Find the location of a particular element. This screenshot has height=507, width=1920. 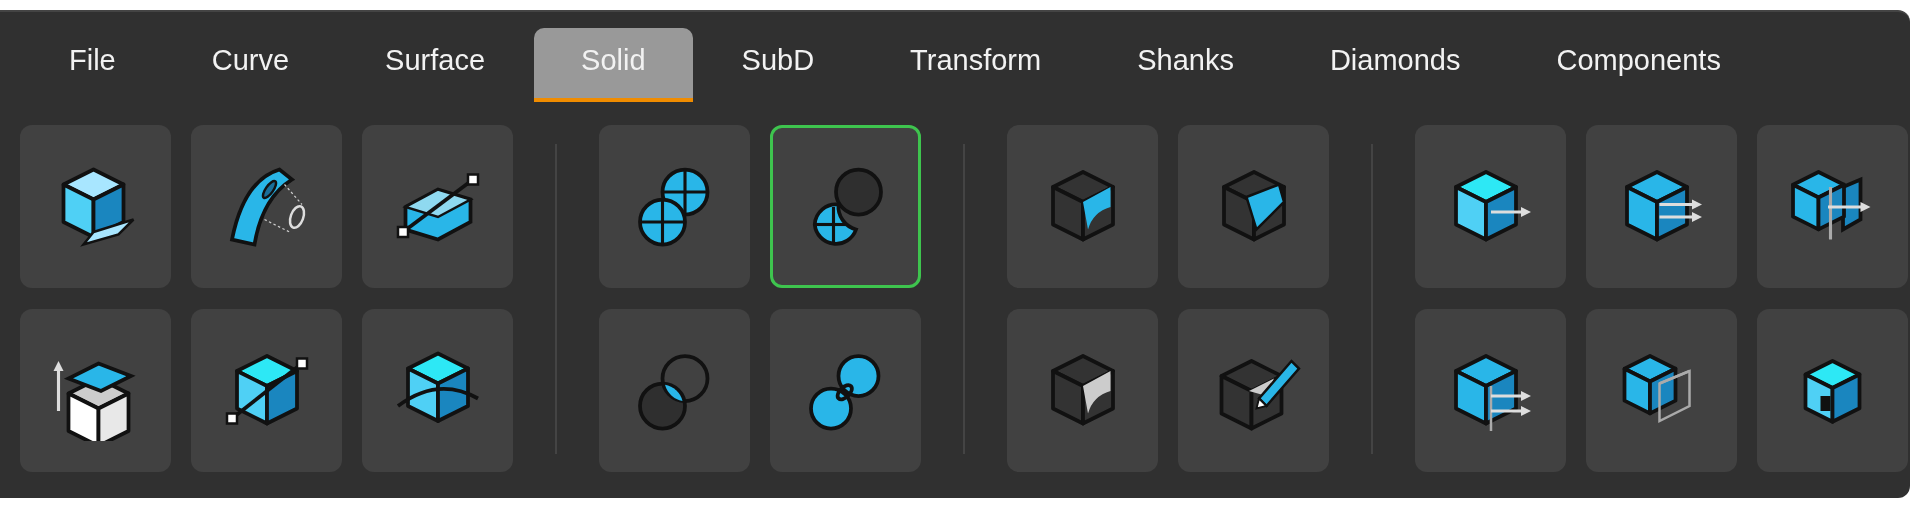

tab: File is located at coordinates (92, 65).